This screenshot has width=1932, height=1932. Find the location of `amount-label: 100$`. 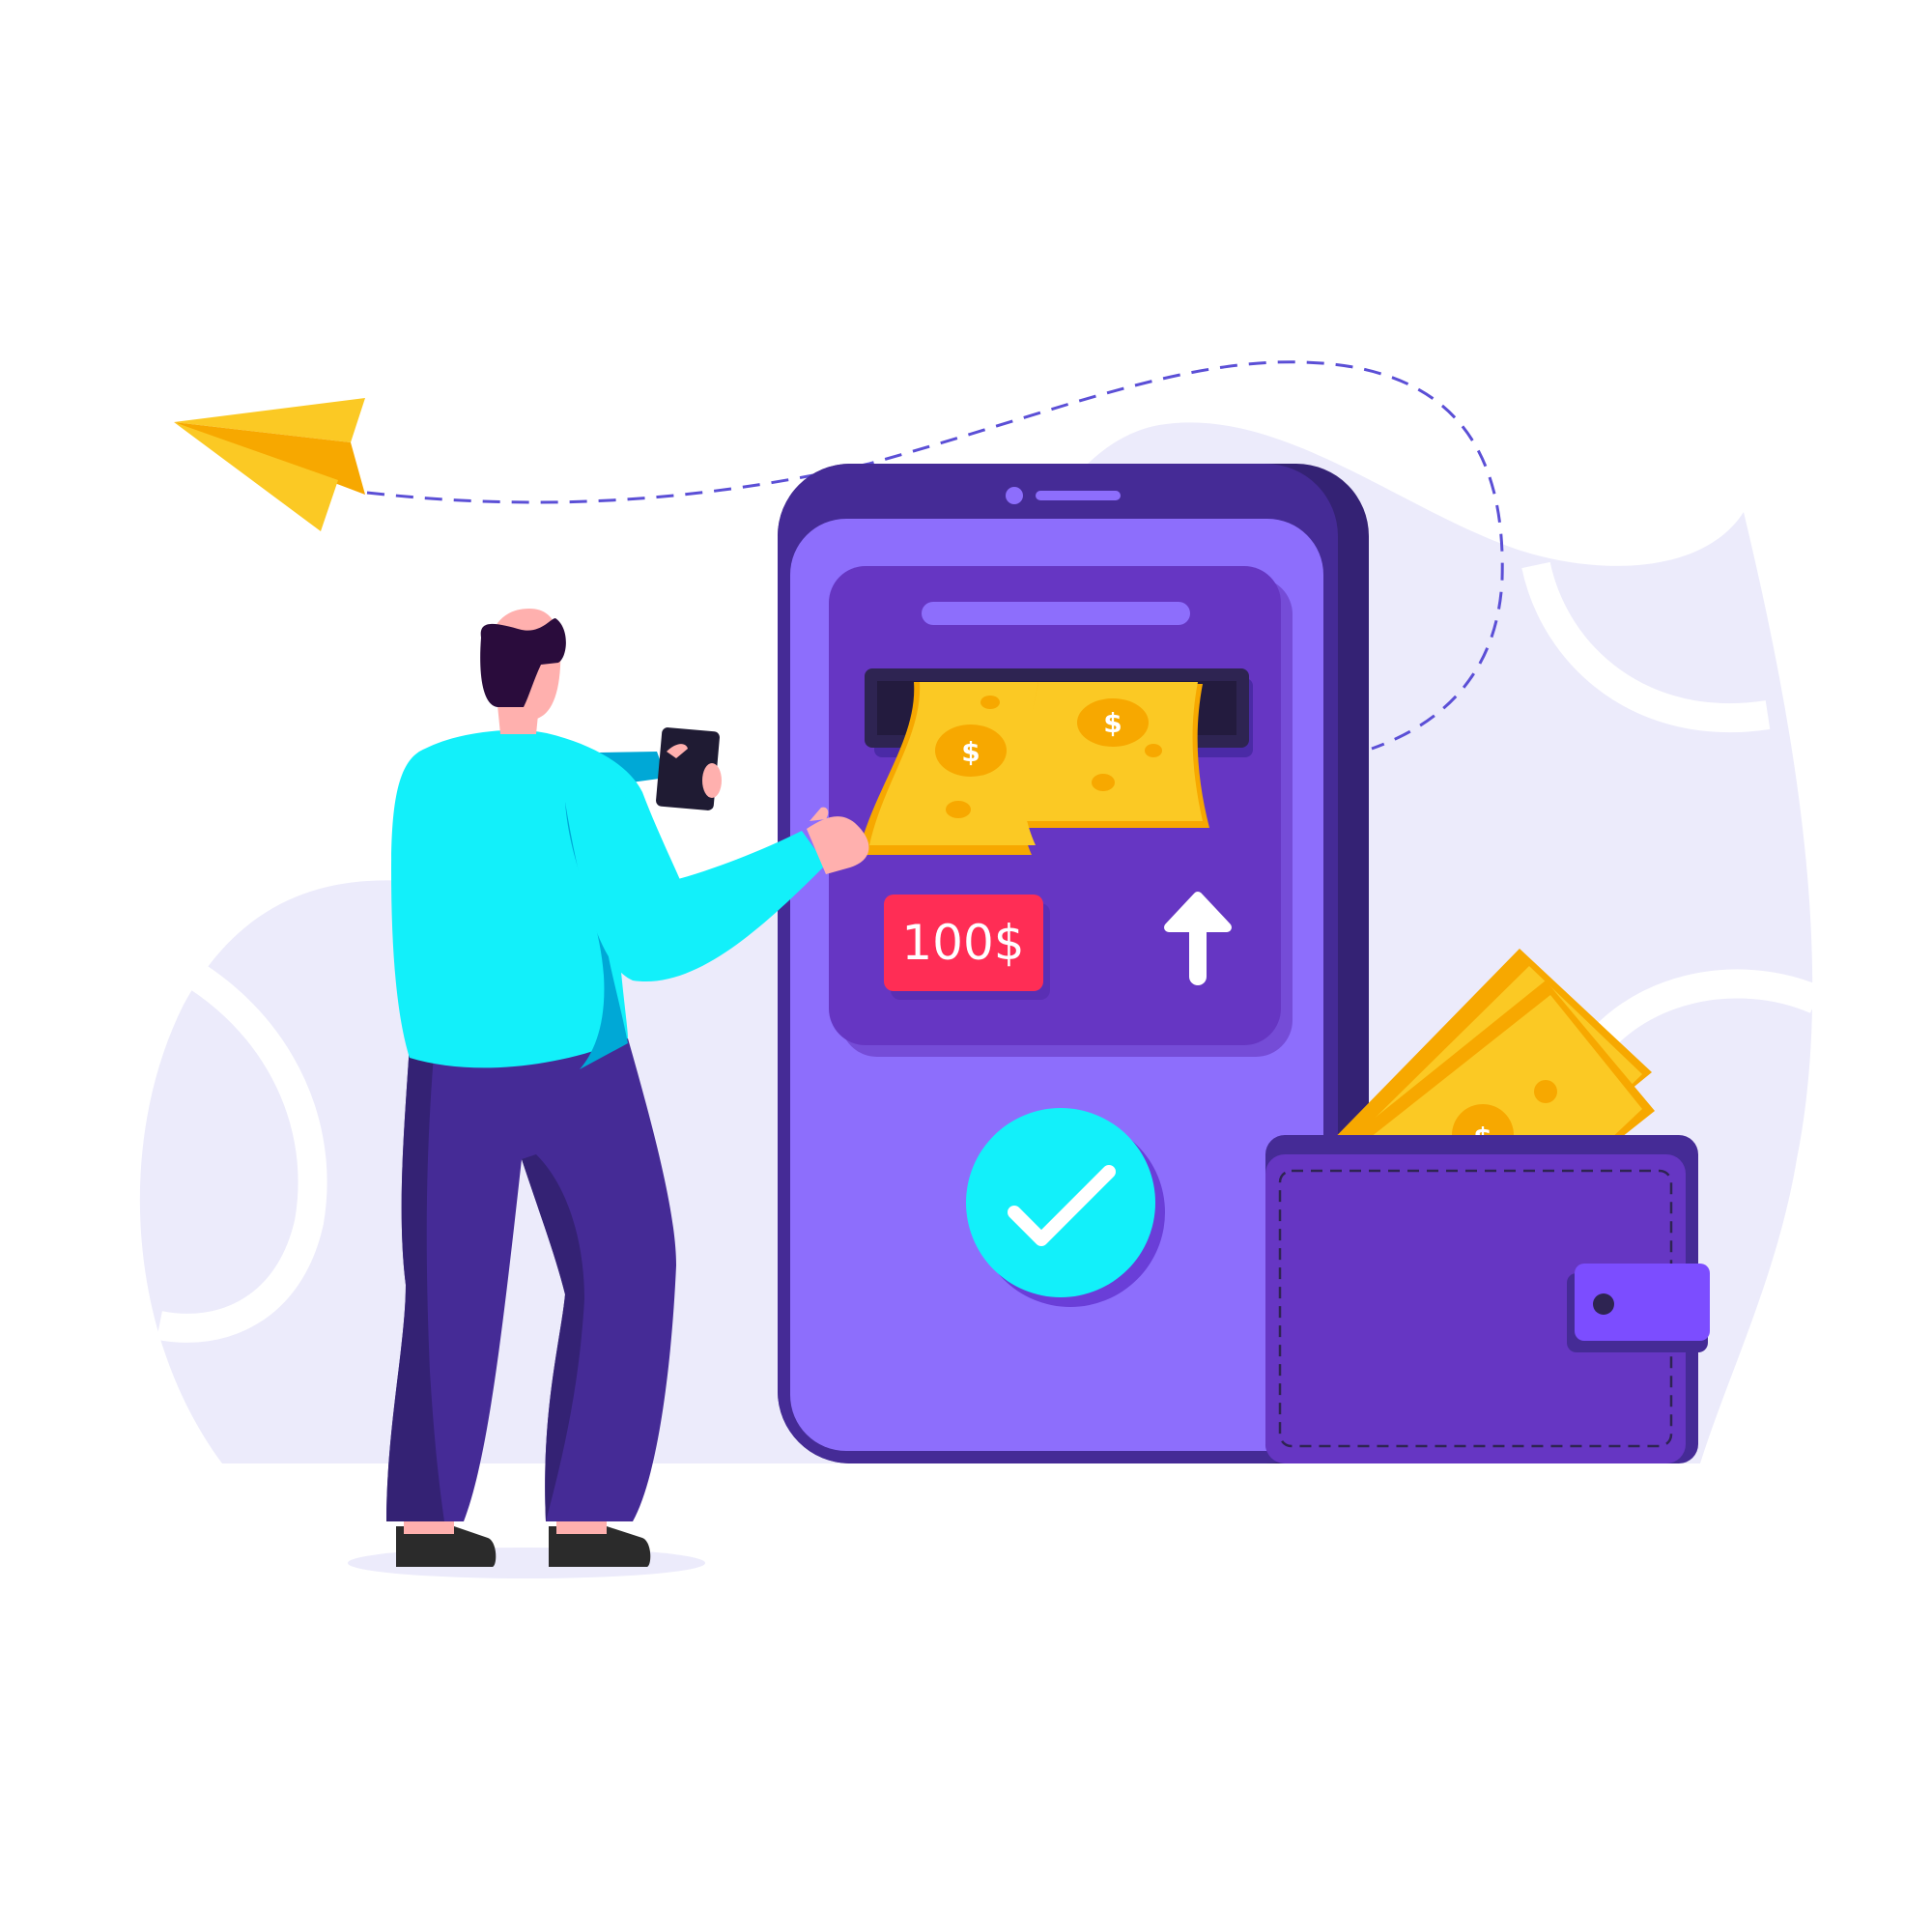

amount-label: 100$ is located at coordinates (962, 943).